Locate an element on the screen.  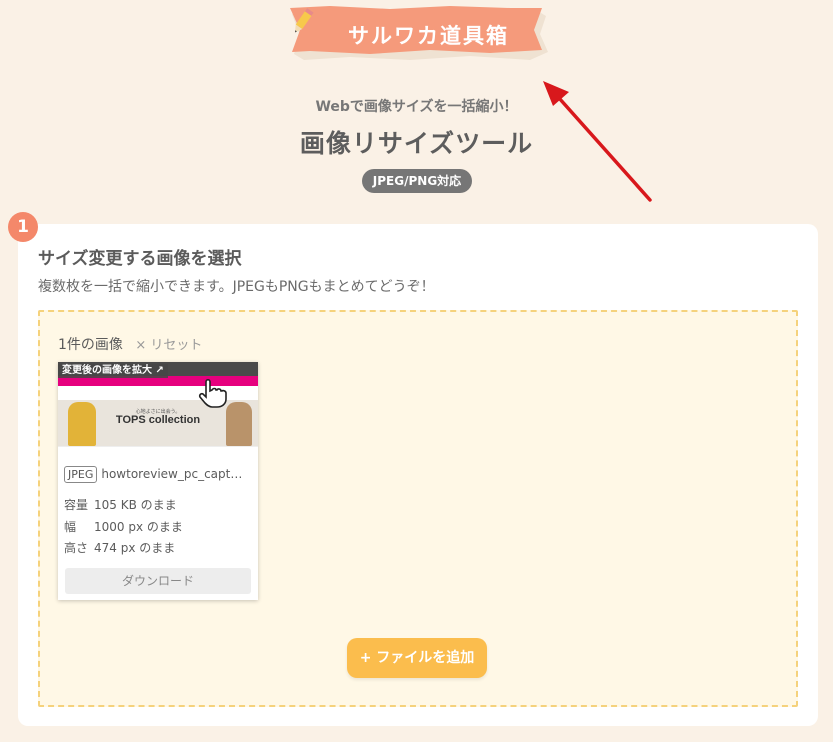
tagline: Webで画像サイズを一括縮小！ is located at coordinates (416, 107).